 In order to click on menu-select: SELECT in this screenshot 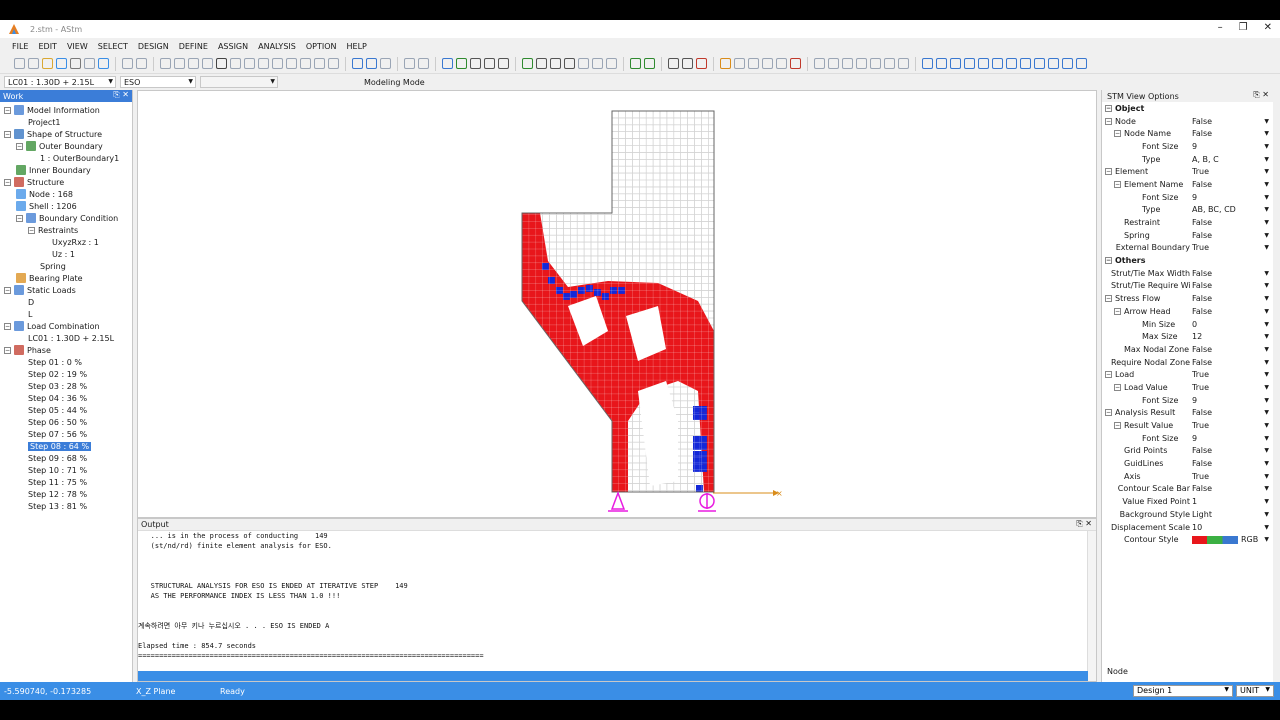, I will do `click(113, 46)`.